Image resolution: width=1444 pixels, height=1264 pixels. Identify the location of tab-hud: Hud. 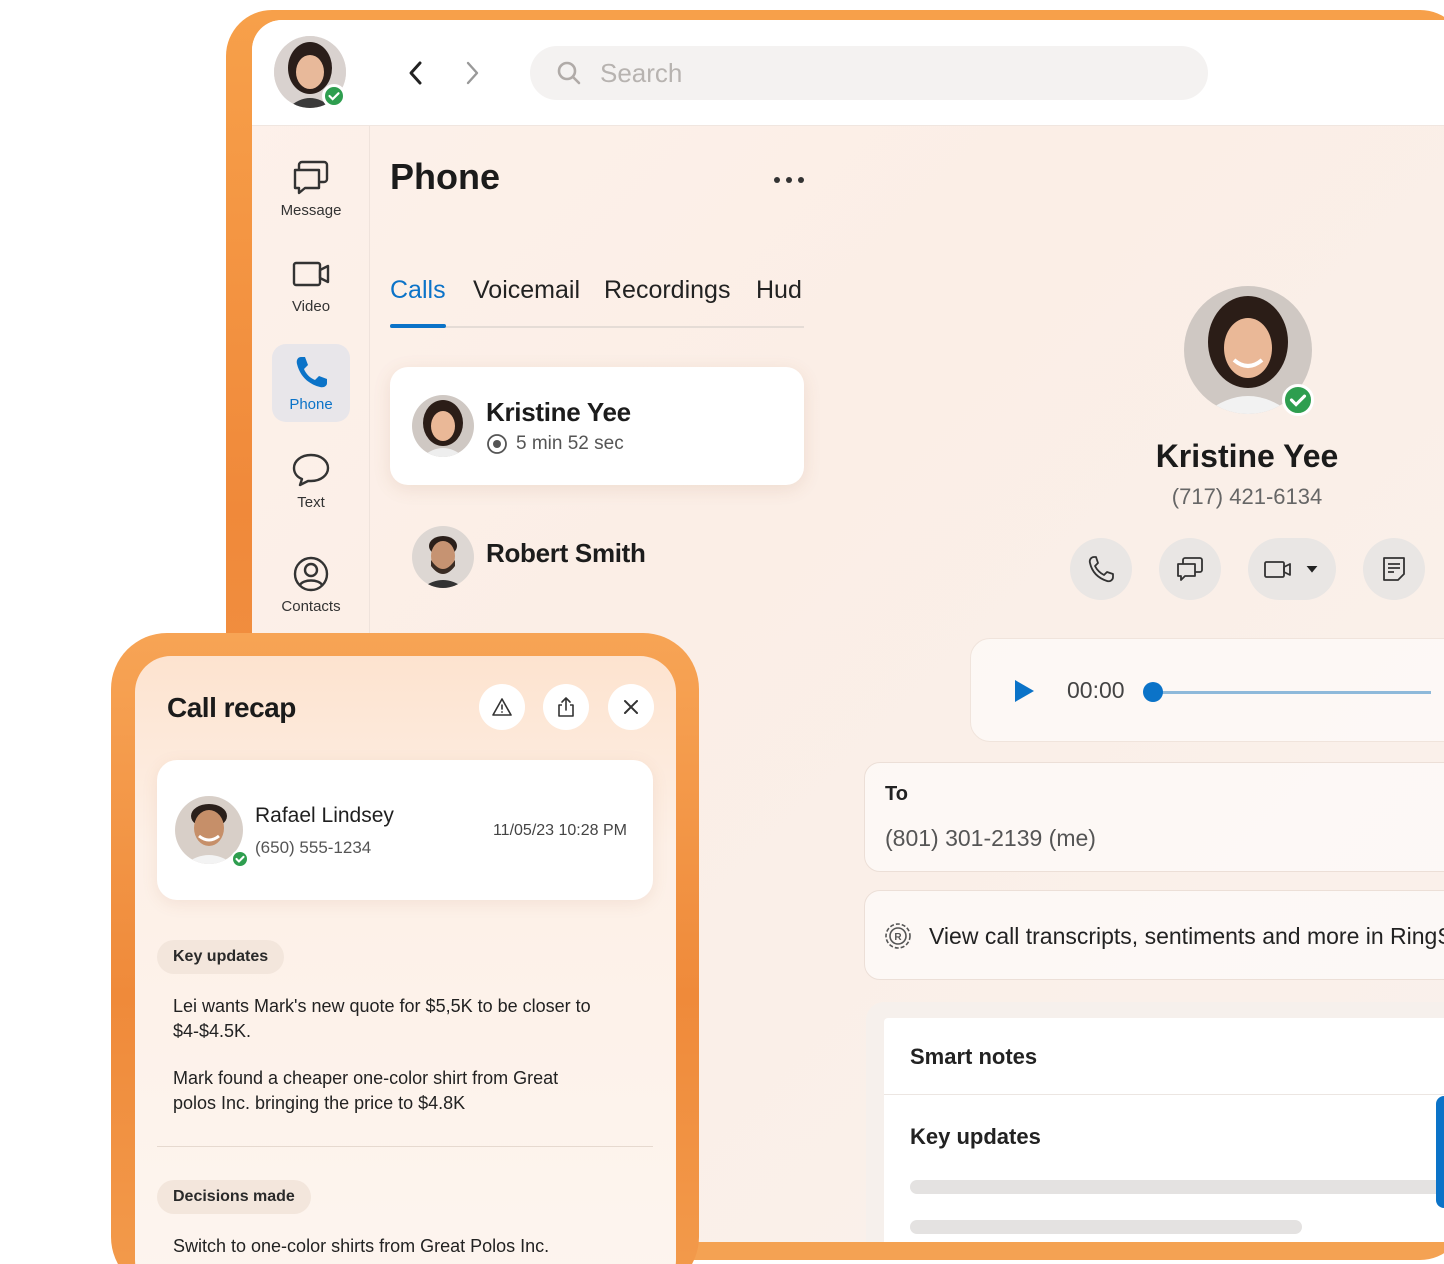
(779, 299).